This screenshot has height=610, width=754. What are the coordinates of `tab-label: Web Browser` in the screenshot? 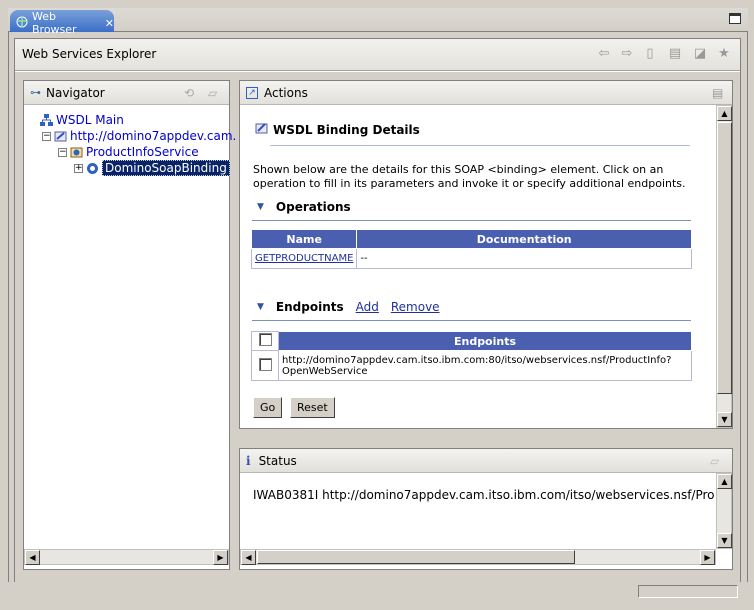 It's located at (54, 23).